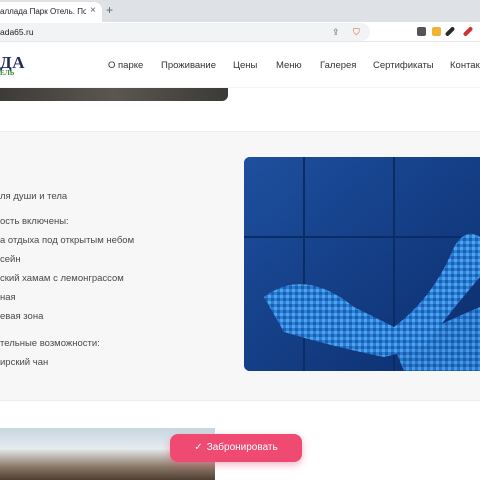  What do you see at coordinates (114, 94) in the screenshot?
I see `top-photo` at bounding box center [114, 94].